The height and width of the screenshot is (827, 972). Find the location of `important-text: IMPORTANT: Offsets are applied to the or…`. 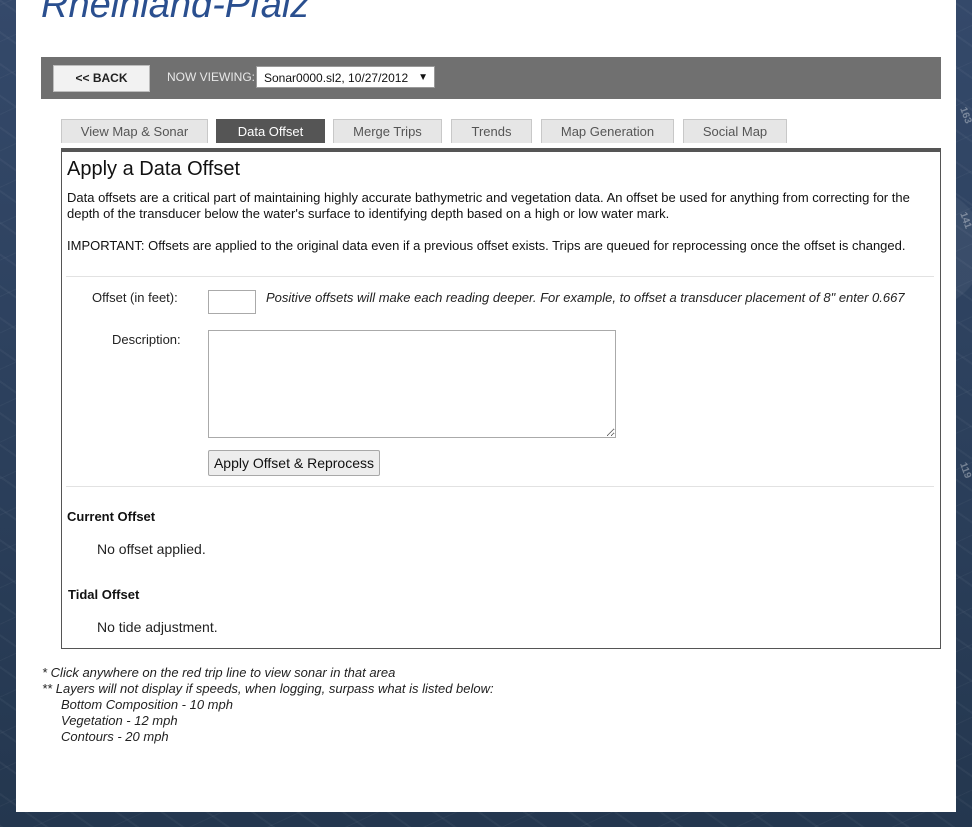

important-text: IMPORTANT: Offsets are applied to the or… is located at coordinates (486, 245).